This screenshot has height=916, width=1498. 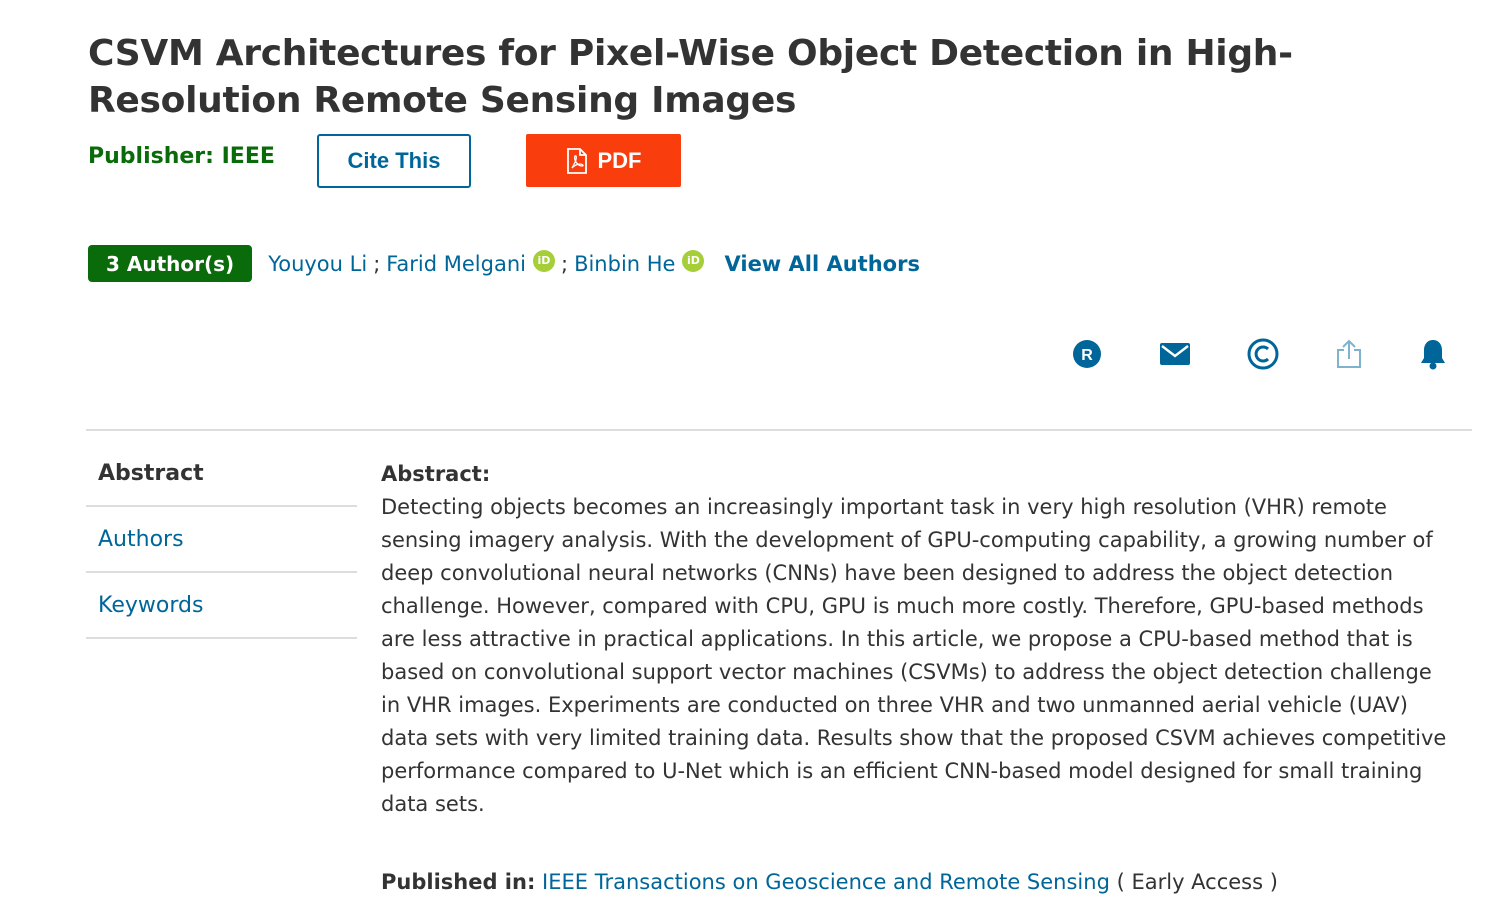 I want to click on section-divider, so click(x=779, y=430).